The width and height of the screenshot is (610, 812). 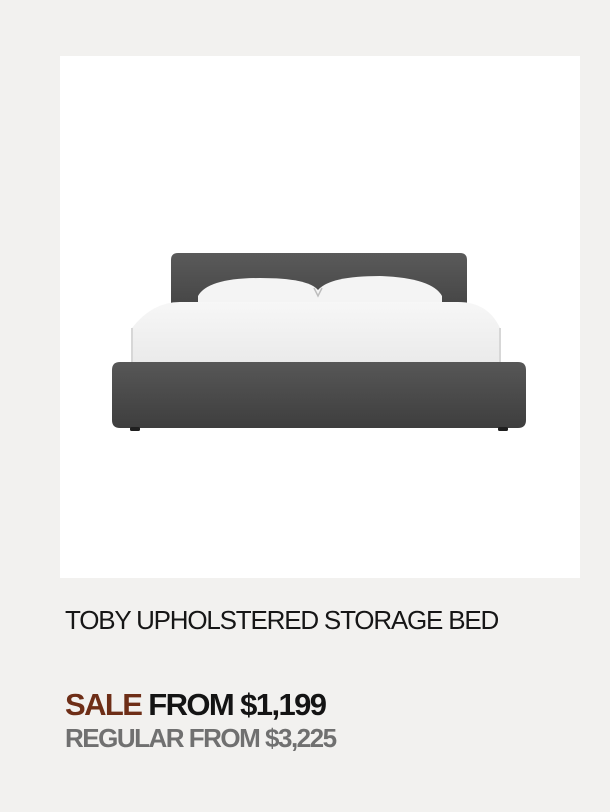 I want to click on leg-left, so click(x=135, y=429).